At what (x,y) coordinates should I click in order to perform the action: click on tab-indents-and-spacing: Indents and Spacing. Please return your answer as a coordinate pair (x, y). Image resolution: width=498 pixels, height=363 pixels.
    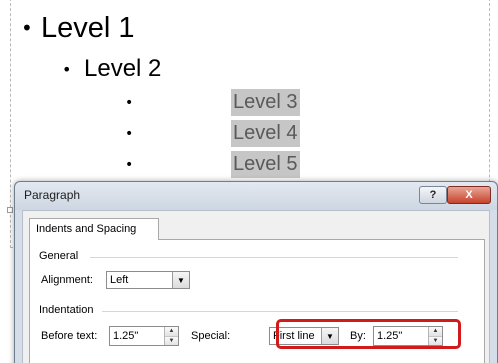
    Looking at the image, I should click on (94, 229).